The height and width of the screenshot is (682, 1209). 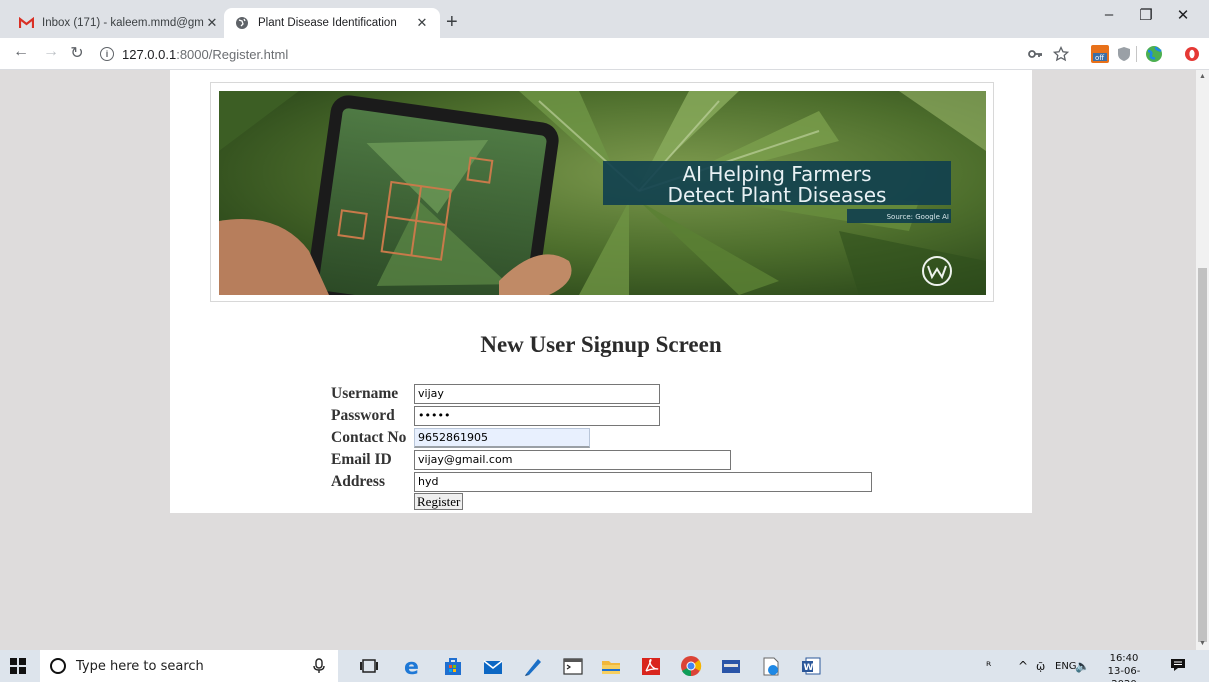 What do you see at coordinates (1146, 15) in the screenshot?
I see `restore-icon: ❐` at bounding box center [1146, 15].